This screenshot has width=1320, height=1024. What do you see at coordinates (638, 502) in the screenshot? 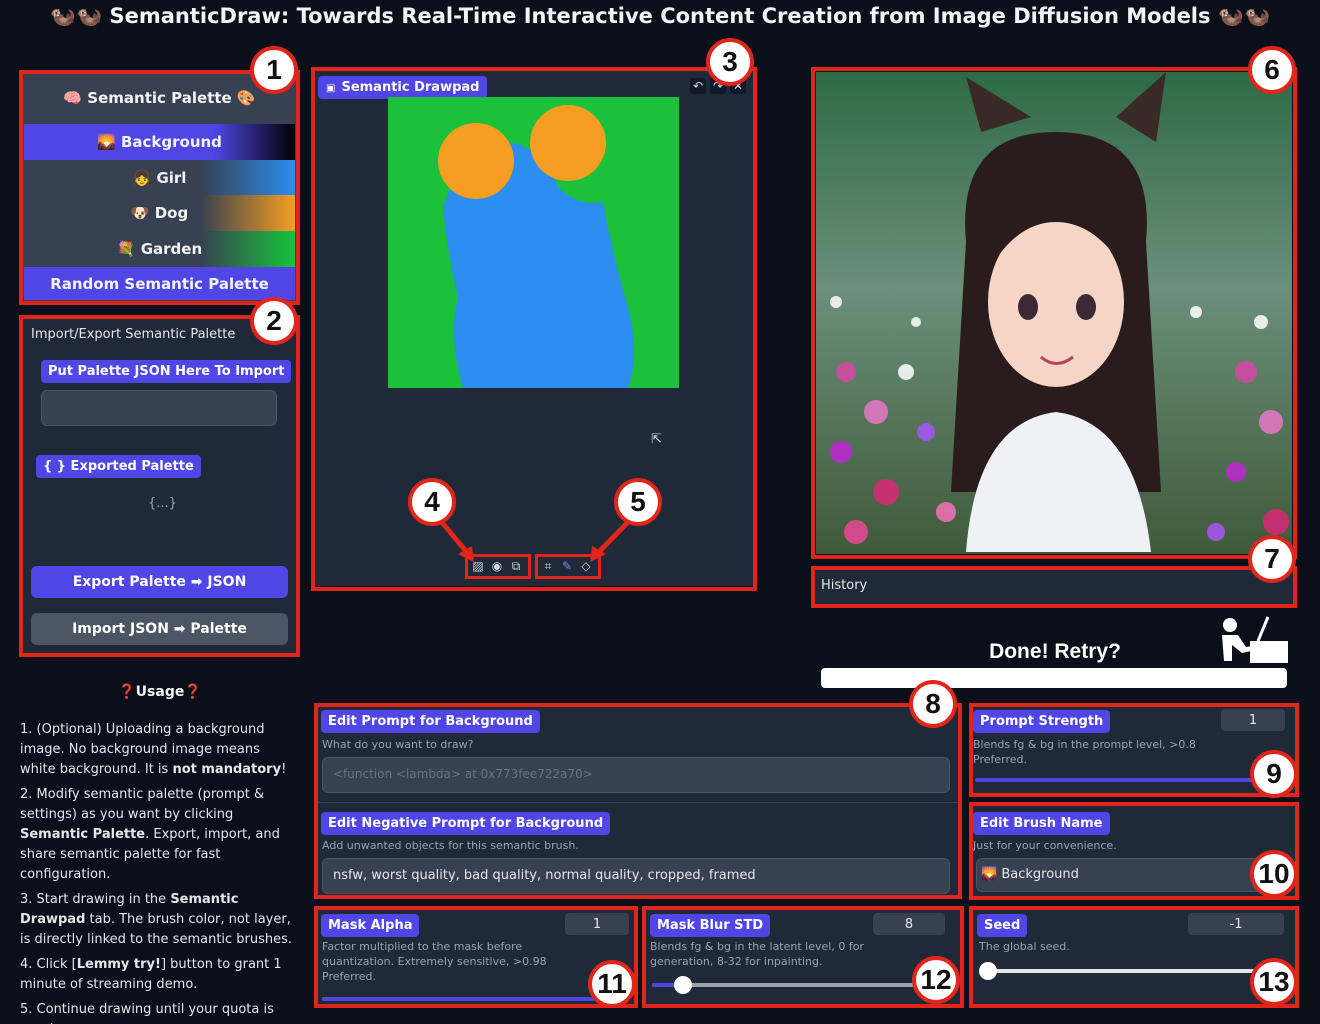
I see `annotation-badge-5: 5` at bounding box center [638, 502].